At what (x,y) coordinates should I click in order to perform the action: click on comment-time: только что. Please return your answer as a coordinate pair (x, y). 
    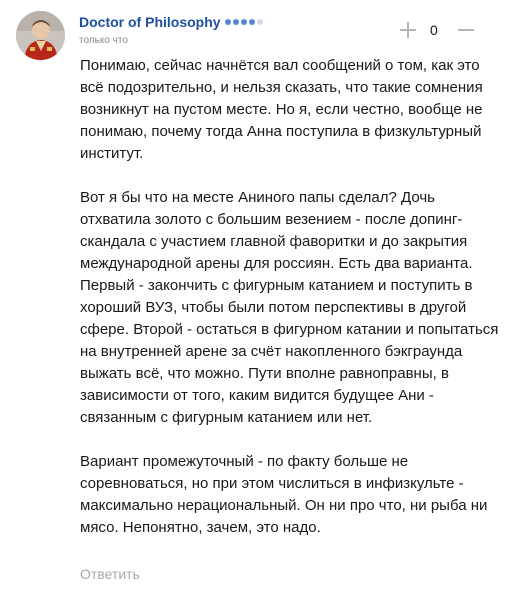
    Looking at the image, I should click on (103, 40).